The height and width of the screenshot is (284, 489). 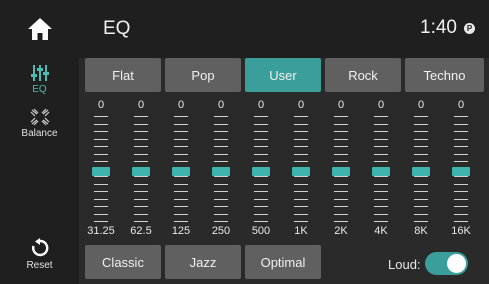 I want to click on sidebar-item-balance: Balance, so click(x=39, y=123).